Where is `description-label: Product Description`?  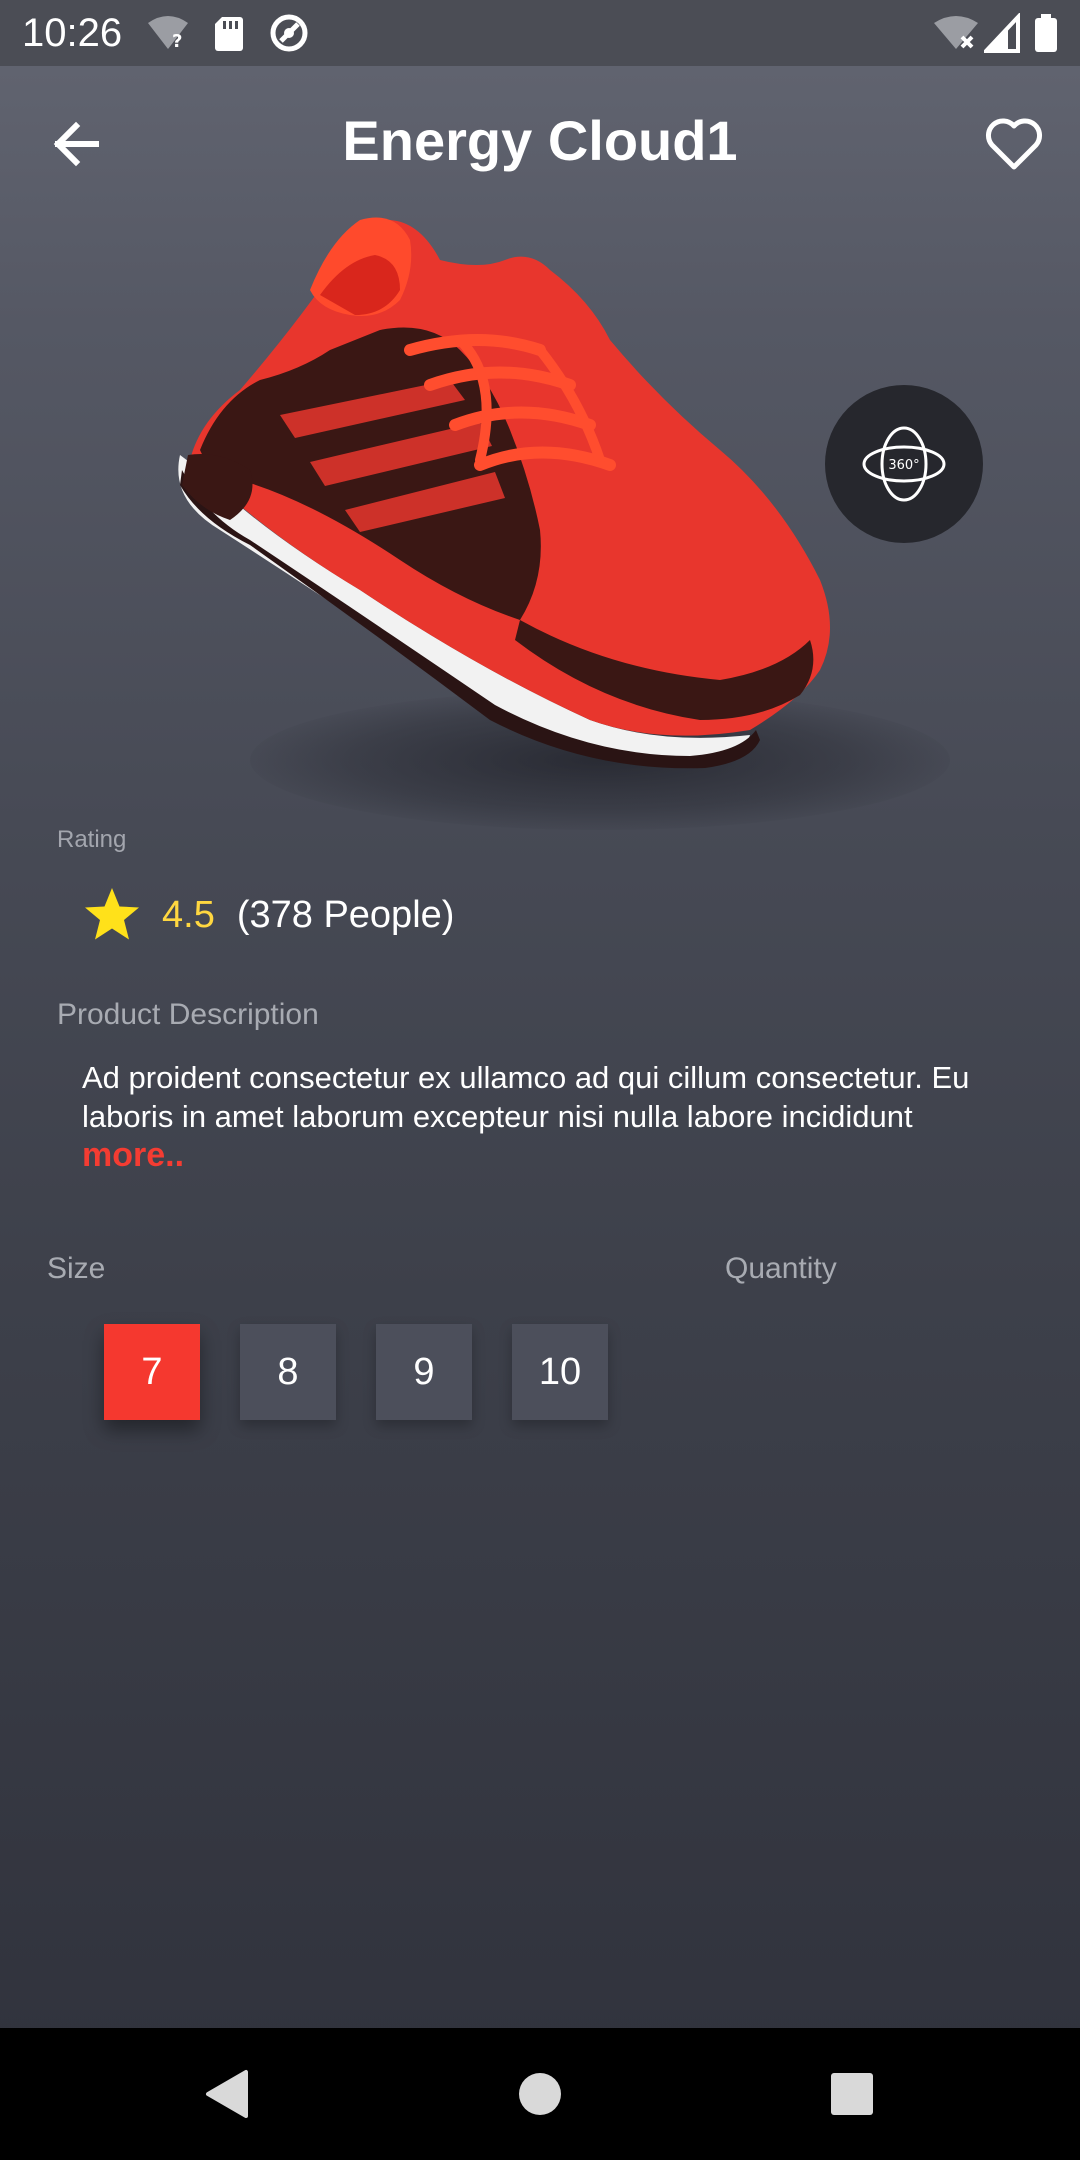 description-label: Product Description is located at coordinates (188, 1014).